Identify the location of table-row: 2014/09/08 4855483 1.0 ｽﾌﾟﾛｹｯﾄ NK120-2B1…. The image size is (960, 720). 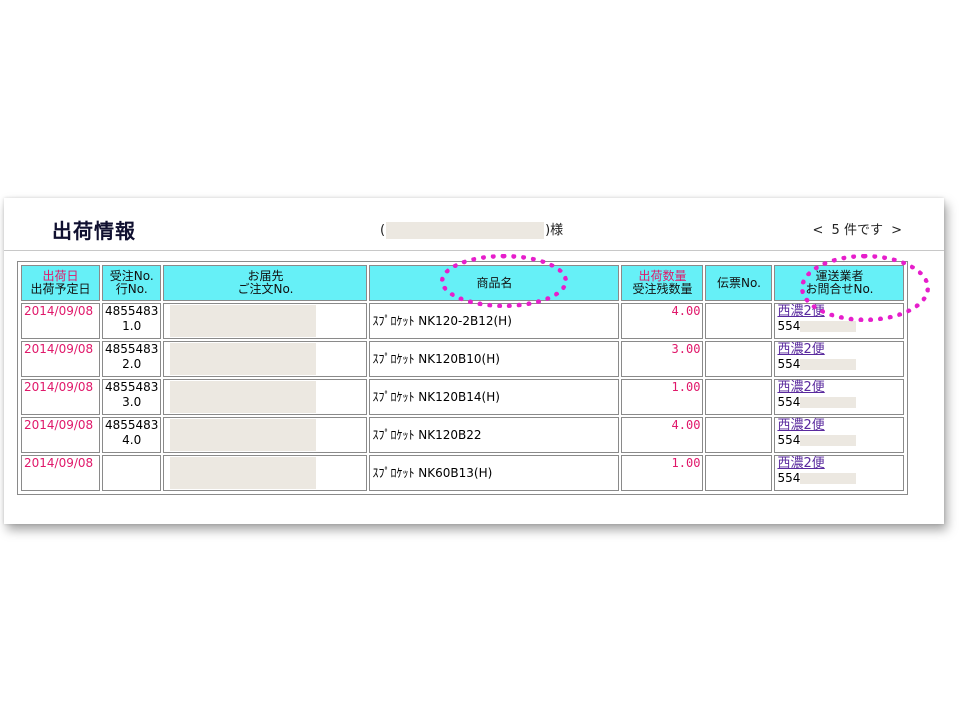
(463, 321).